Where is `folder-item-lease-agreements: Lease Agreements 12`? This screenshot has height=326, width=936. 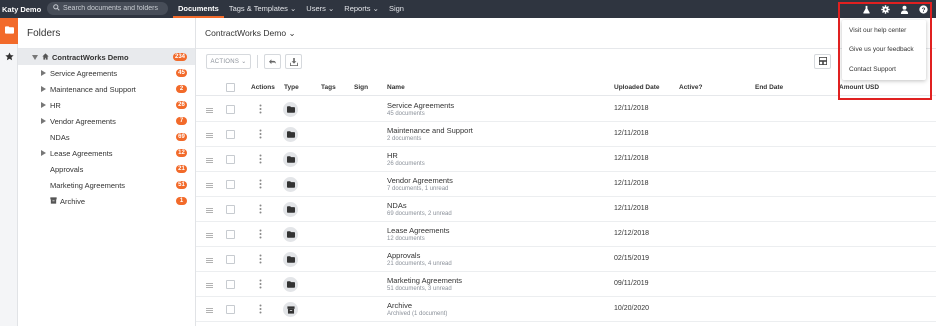 folder-item-lease-agreements: Lease Agreements 12 is located at coordinates (106, 153).